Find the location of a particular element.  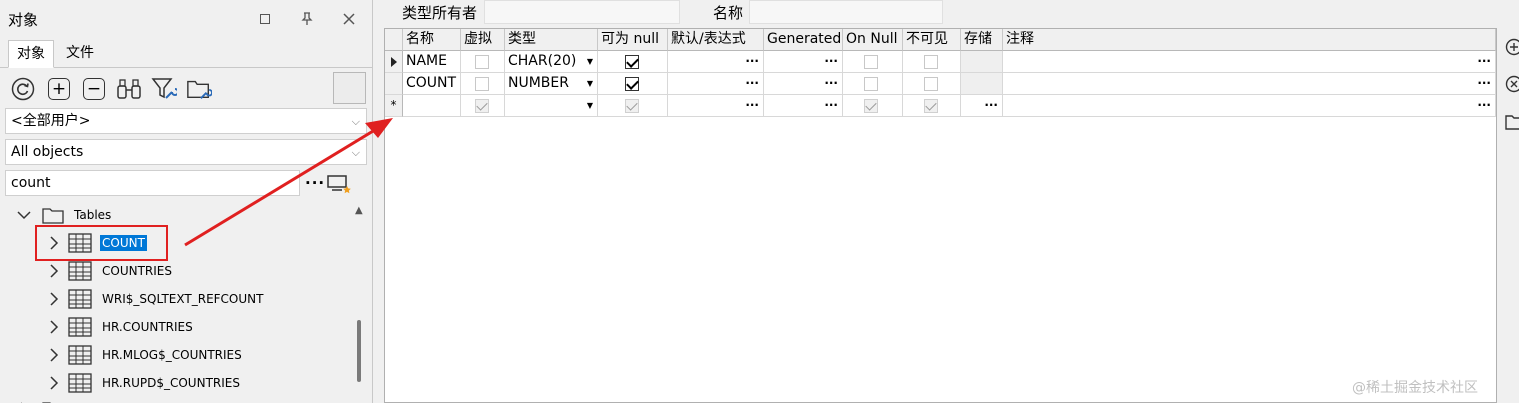

folder-icon is located at coordinates (1512, 122).